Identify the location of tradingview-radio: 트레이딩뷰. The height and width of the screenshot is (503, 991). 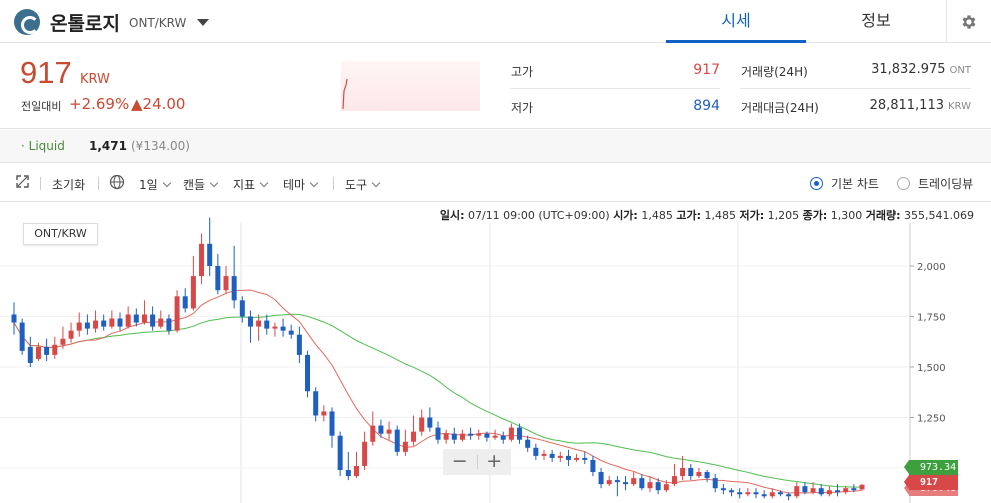
(935, 183).